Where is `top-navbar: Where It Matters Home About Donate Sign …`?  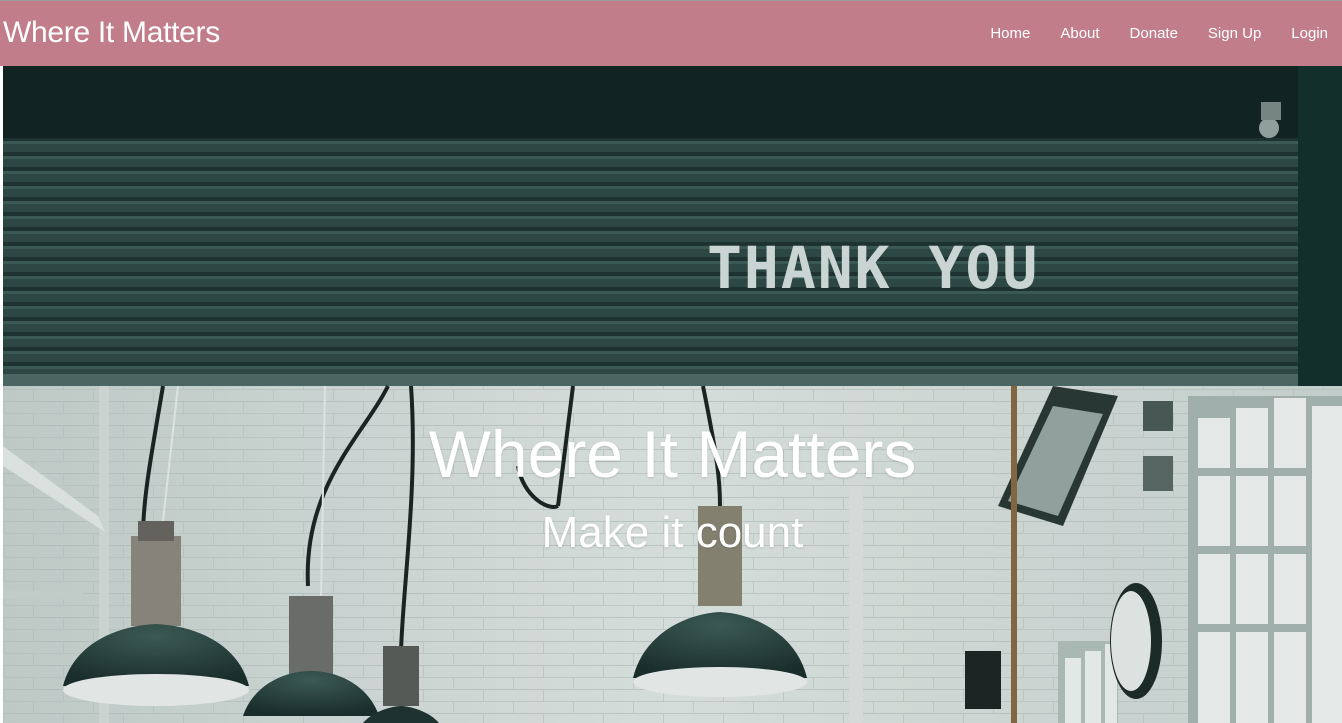
top-navbar: Where It Matters Home About Donate Sign … is located at coordinates (671, 33).